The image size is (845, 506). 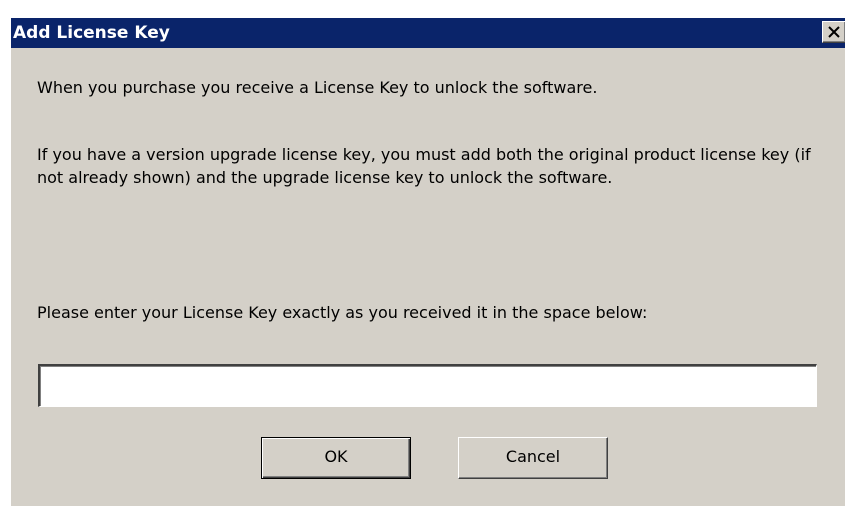 What do you see at coordinates (428, 33) in the screenshot?
I see `title-bar: Add License Key` at bounding box center [428, 33].